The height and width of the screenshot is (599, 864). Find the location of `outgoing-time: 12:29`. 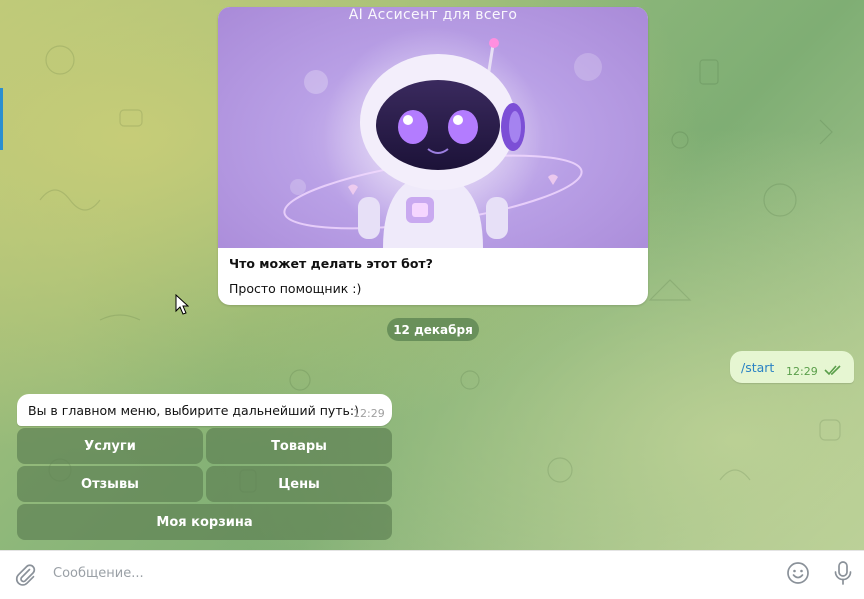

outgoing-time: 12:29 is located at coordinates (802, 371).